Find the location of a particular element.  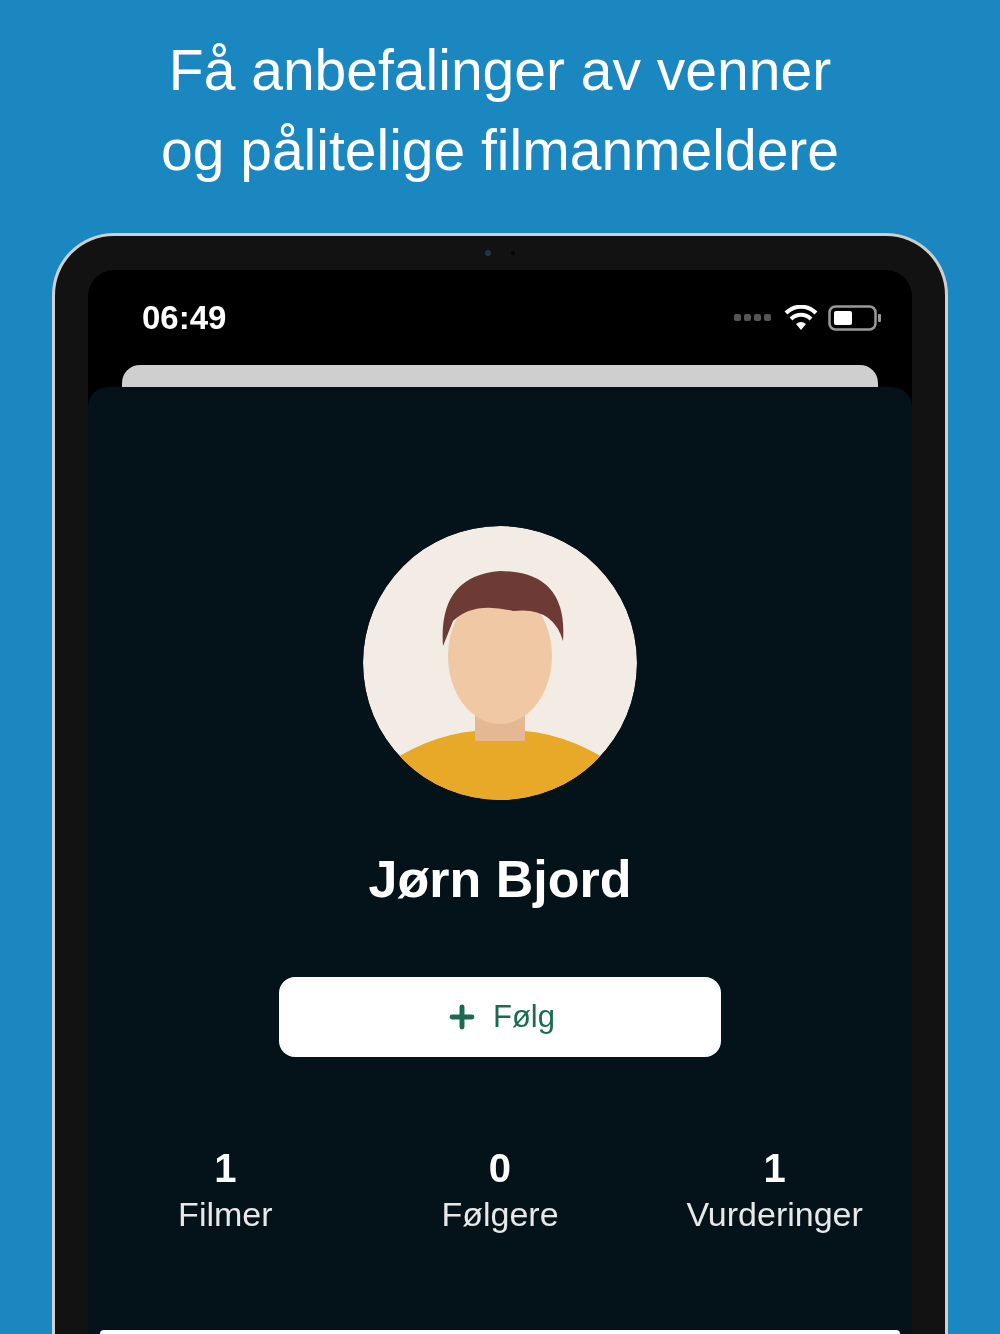

camera-icon is located at coordinates (488, 253).